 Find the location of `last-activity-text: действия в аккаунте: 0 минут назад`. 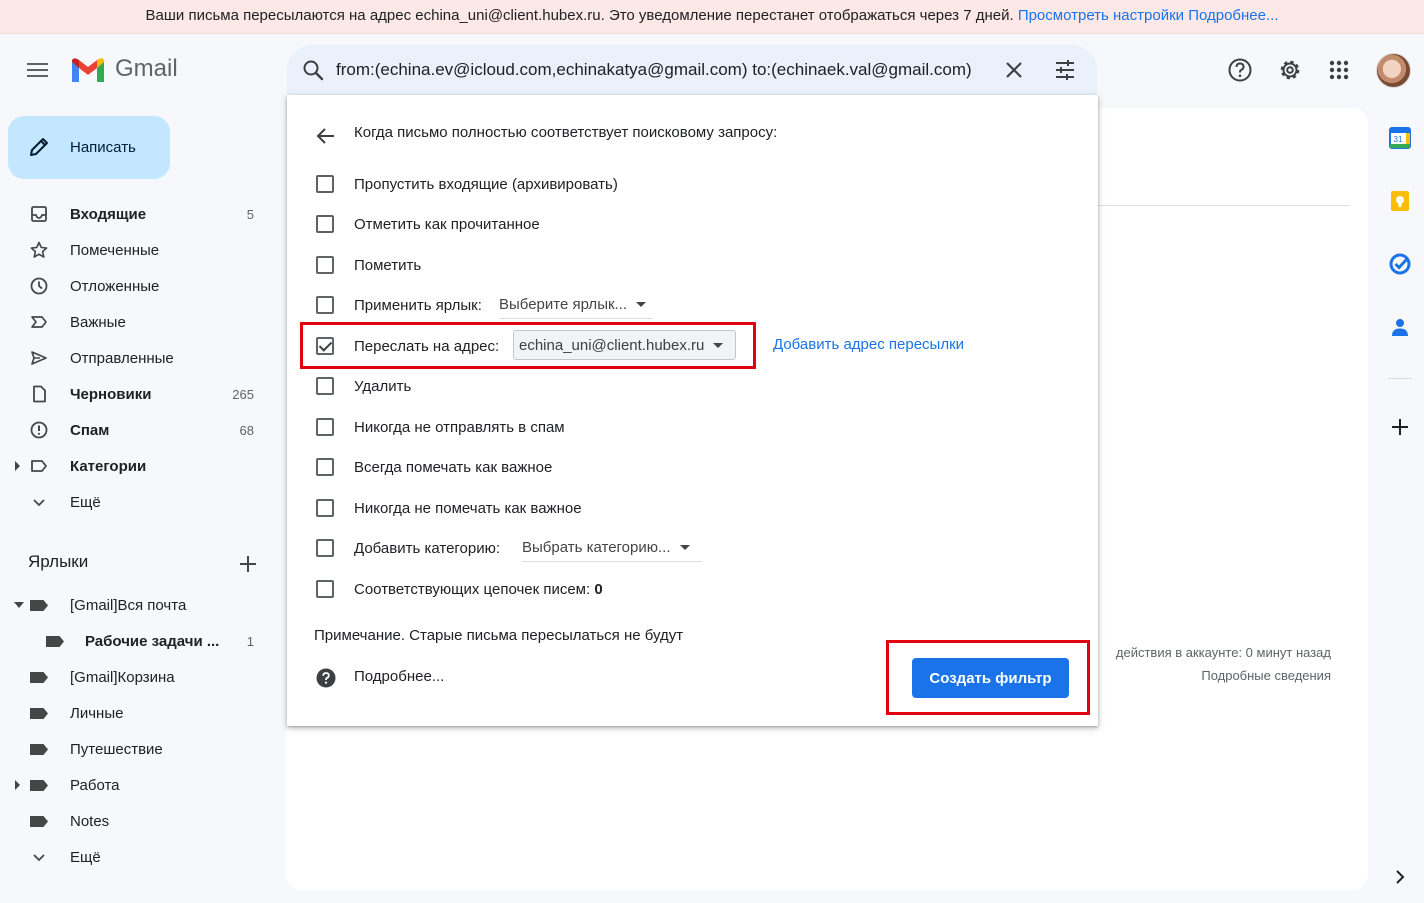

last-activity-text: действия в аккаунте: 0 минут назад is located at coordinates (1223, 652).